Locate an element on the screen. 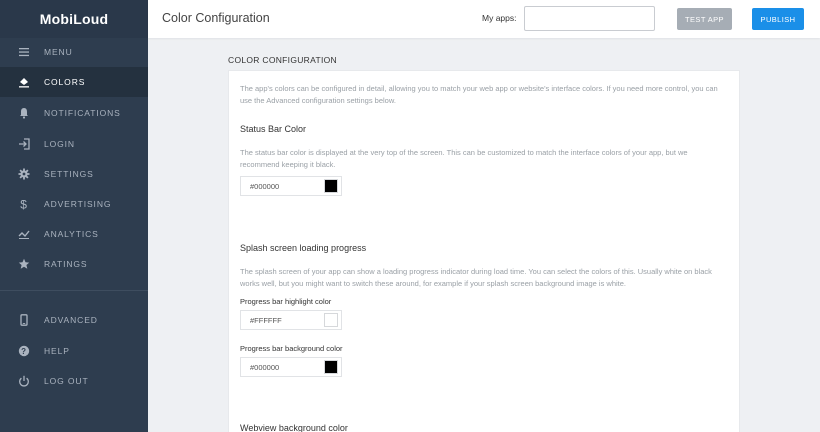  status-bar-title: Status Bar Color is located at coordinates (273, 129).